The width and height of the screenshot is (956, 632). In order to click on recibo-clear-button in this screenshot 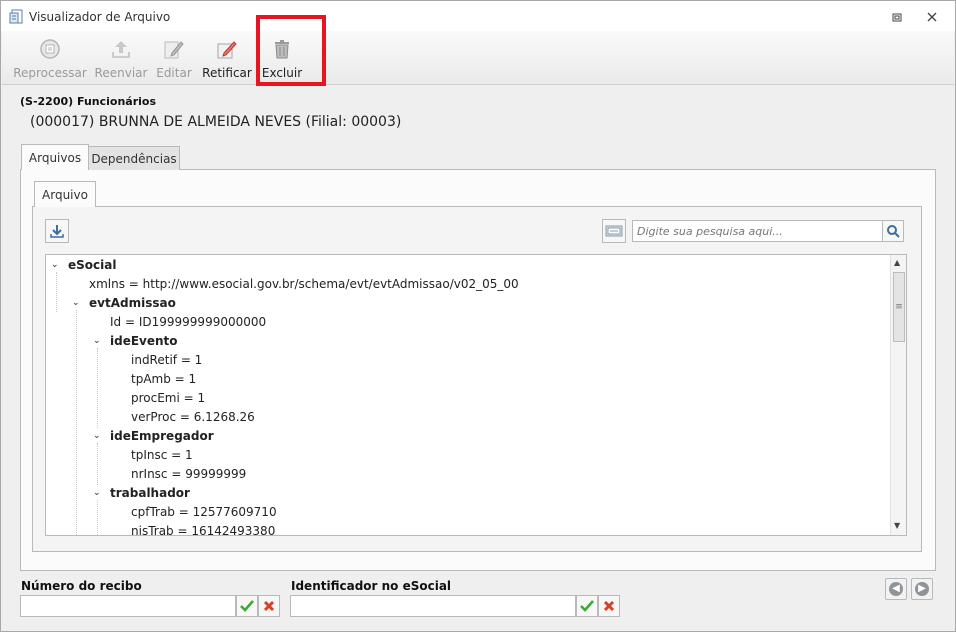, I will do `click(269, 606)`.